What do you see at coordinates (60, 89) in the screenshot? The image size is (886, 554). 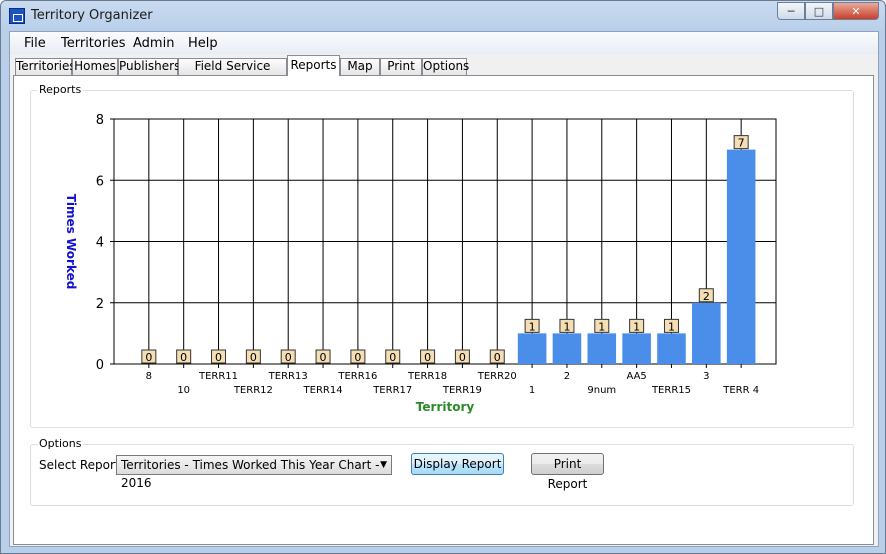 I see `reports-group-title: Reports` at bounding box center [60, 89].